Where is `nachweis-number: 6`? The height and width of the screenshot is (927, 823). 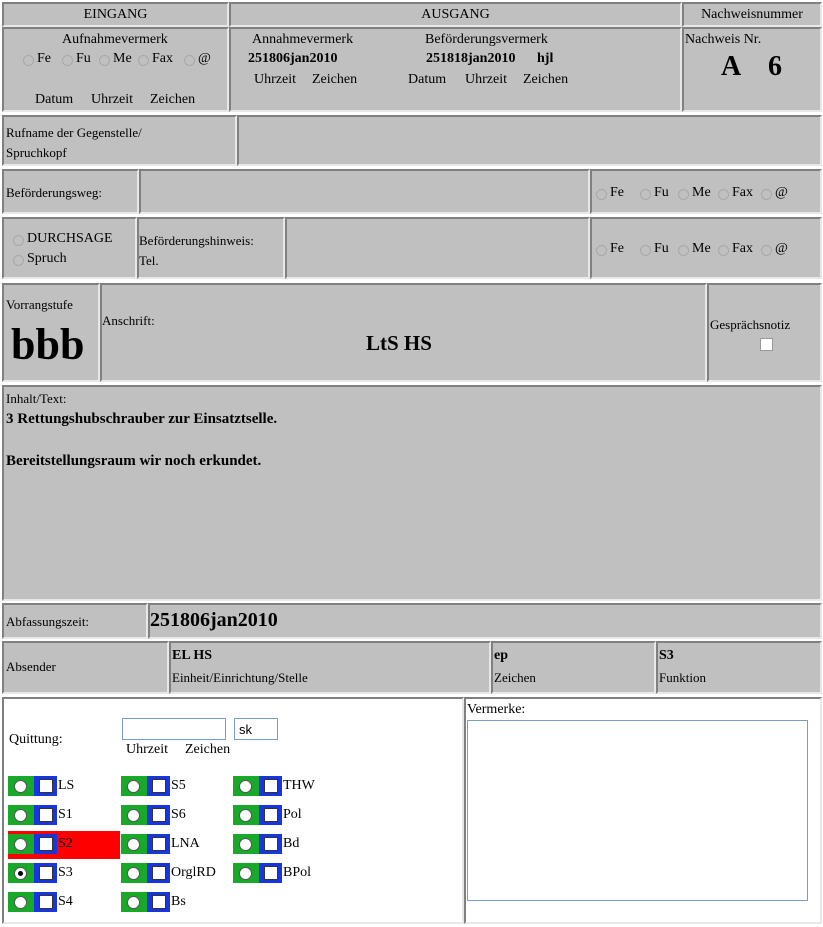
nachweis-number: 6 is located at coordinates (775, 66).